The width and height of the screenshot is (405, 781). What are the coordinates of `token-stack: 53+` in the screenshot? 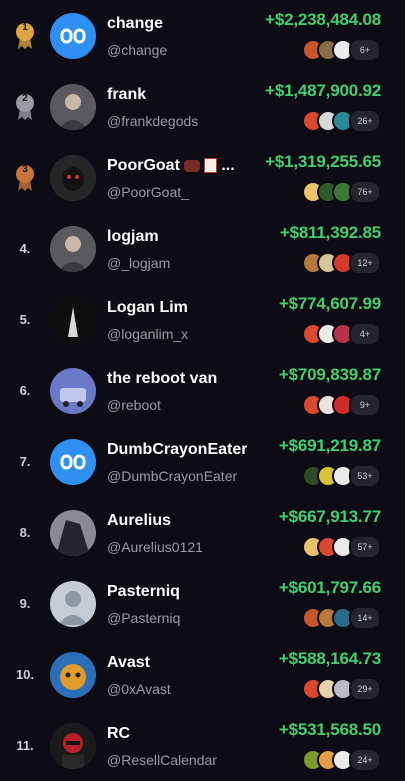 It's located at (341, 476).